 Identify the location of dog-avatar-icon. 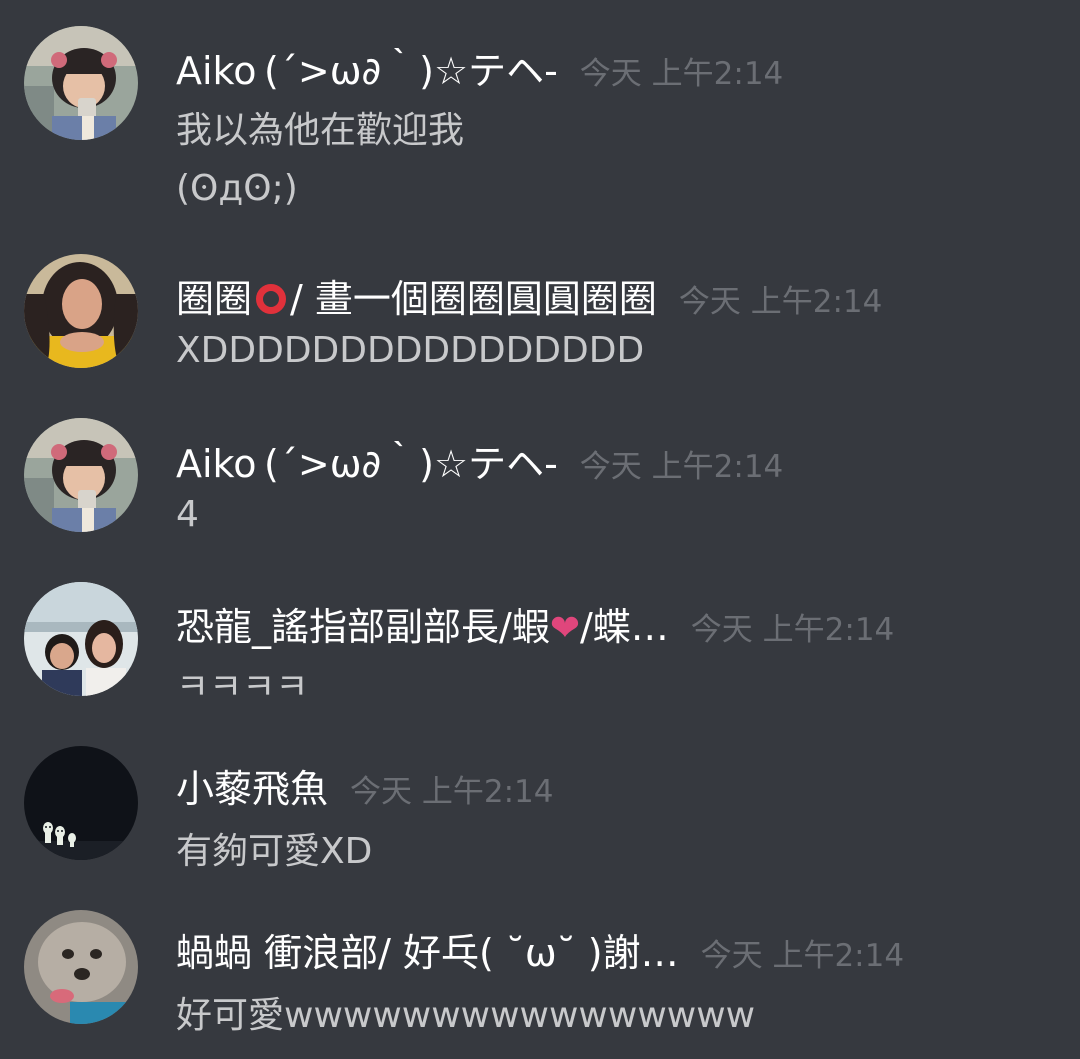
(81, 967).